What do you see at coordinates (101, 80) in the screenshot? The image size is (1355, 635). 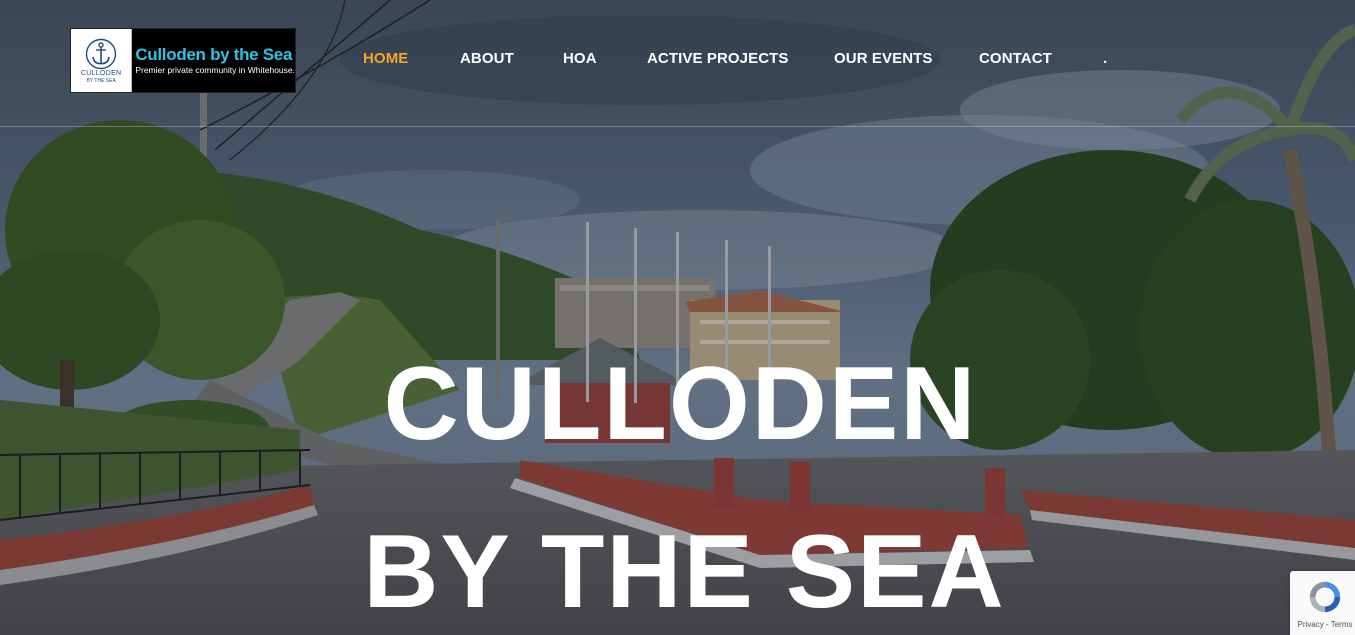 I see `logo-mark-subtext: BY THE SEA` at bounding box center [101, 80].